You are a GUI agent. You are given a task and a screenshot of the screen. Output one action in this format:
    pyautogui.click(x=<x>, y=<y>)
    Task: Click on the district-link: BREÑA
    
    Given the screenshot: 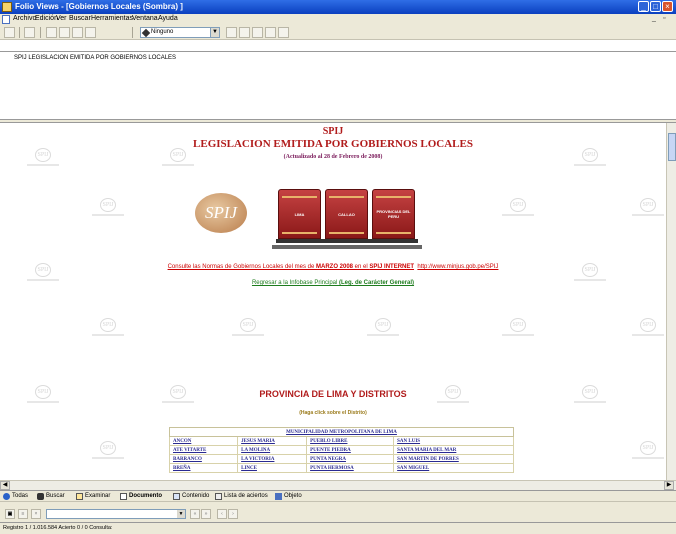 What is the action you would take?
    pyautogui.click(x=203, y=468)
    